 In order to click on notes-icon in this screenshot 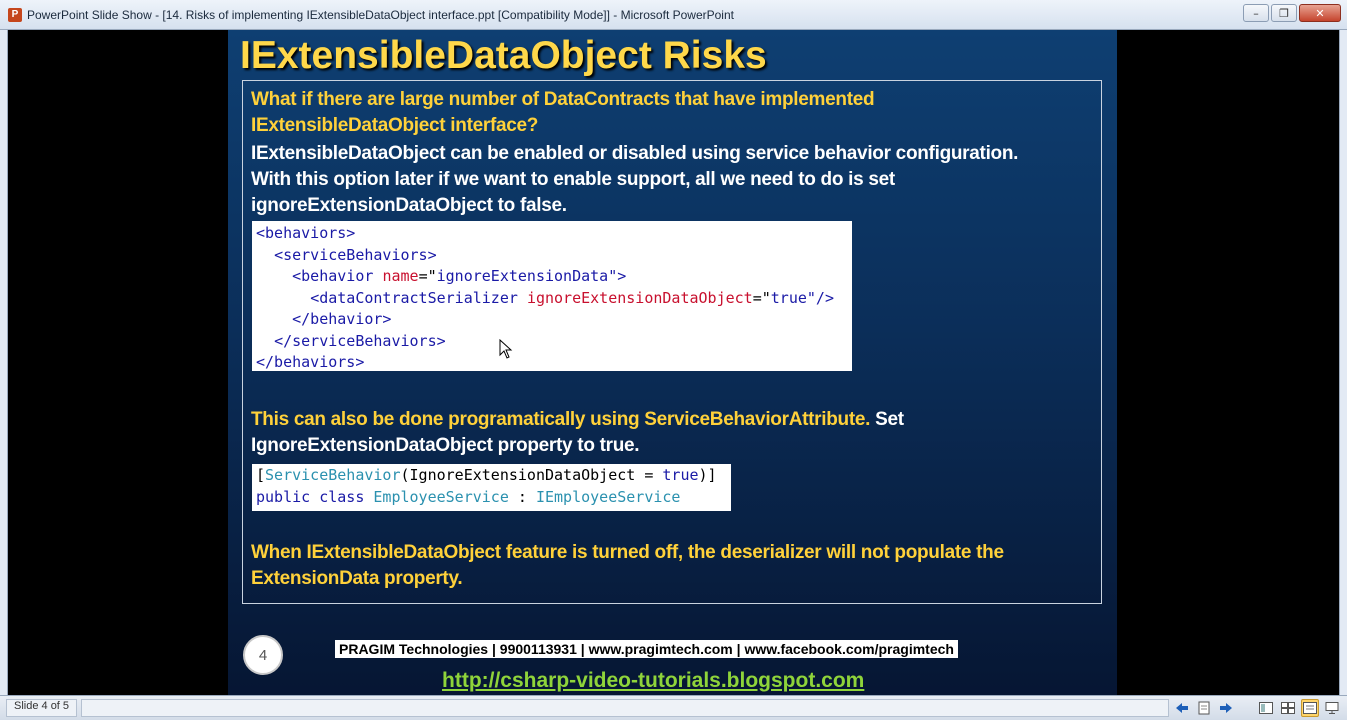, I will do `click(1204, 708)`.